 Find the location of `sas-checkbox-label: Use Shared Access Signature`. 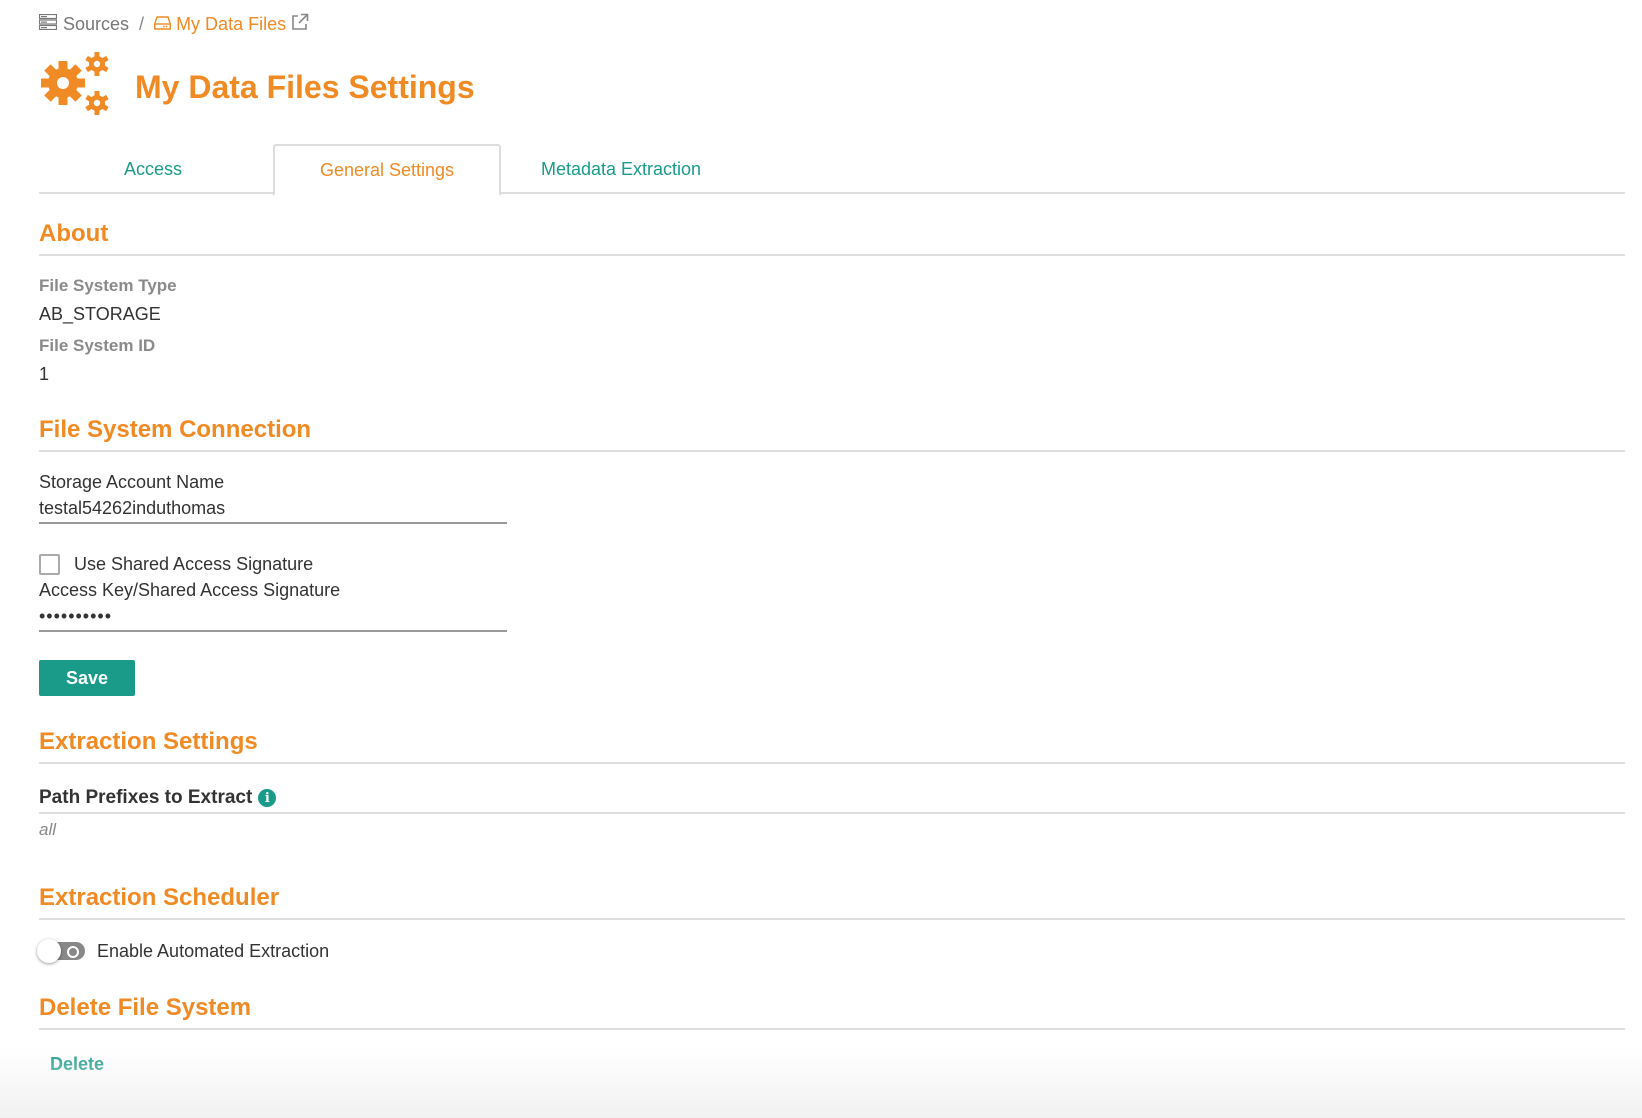

sas-checkbox-label: Use Shared Access Signature is located at coordinates (194, 564).